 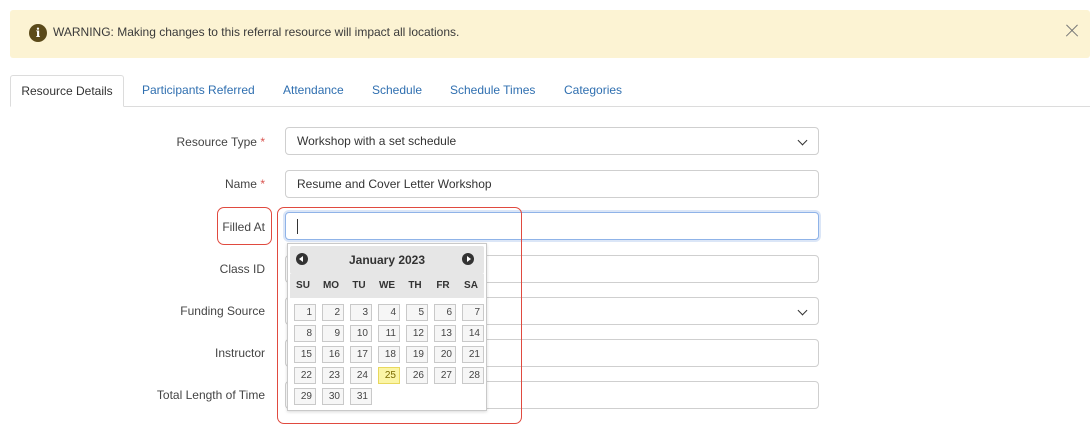 I want to click on name-label-text: Name, so click(x=240, y=184).